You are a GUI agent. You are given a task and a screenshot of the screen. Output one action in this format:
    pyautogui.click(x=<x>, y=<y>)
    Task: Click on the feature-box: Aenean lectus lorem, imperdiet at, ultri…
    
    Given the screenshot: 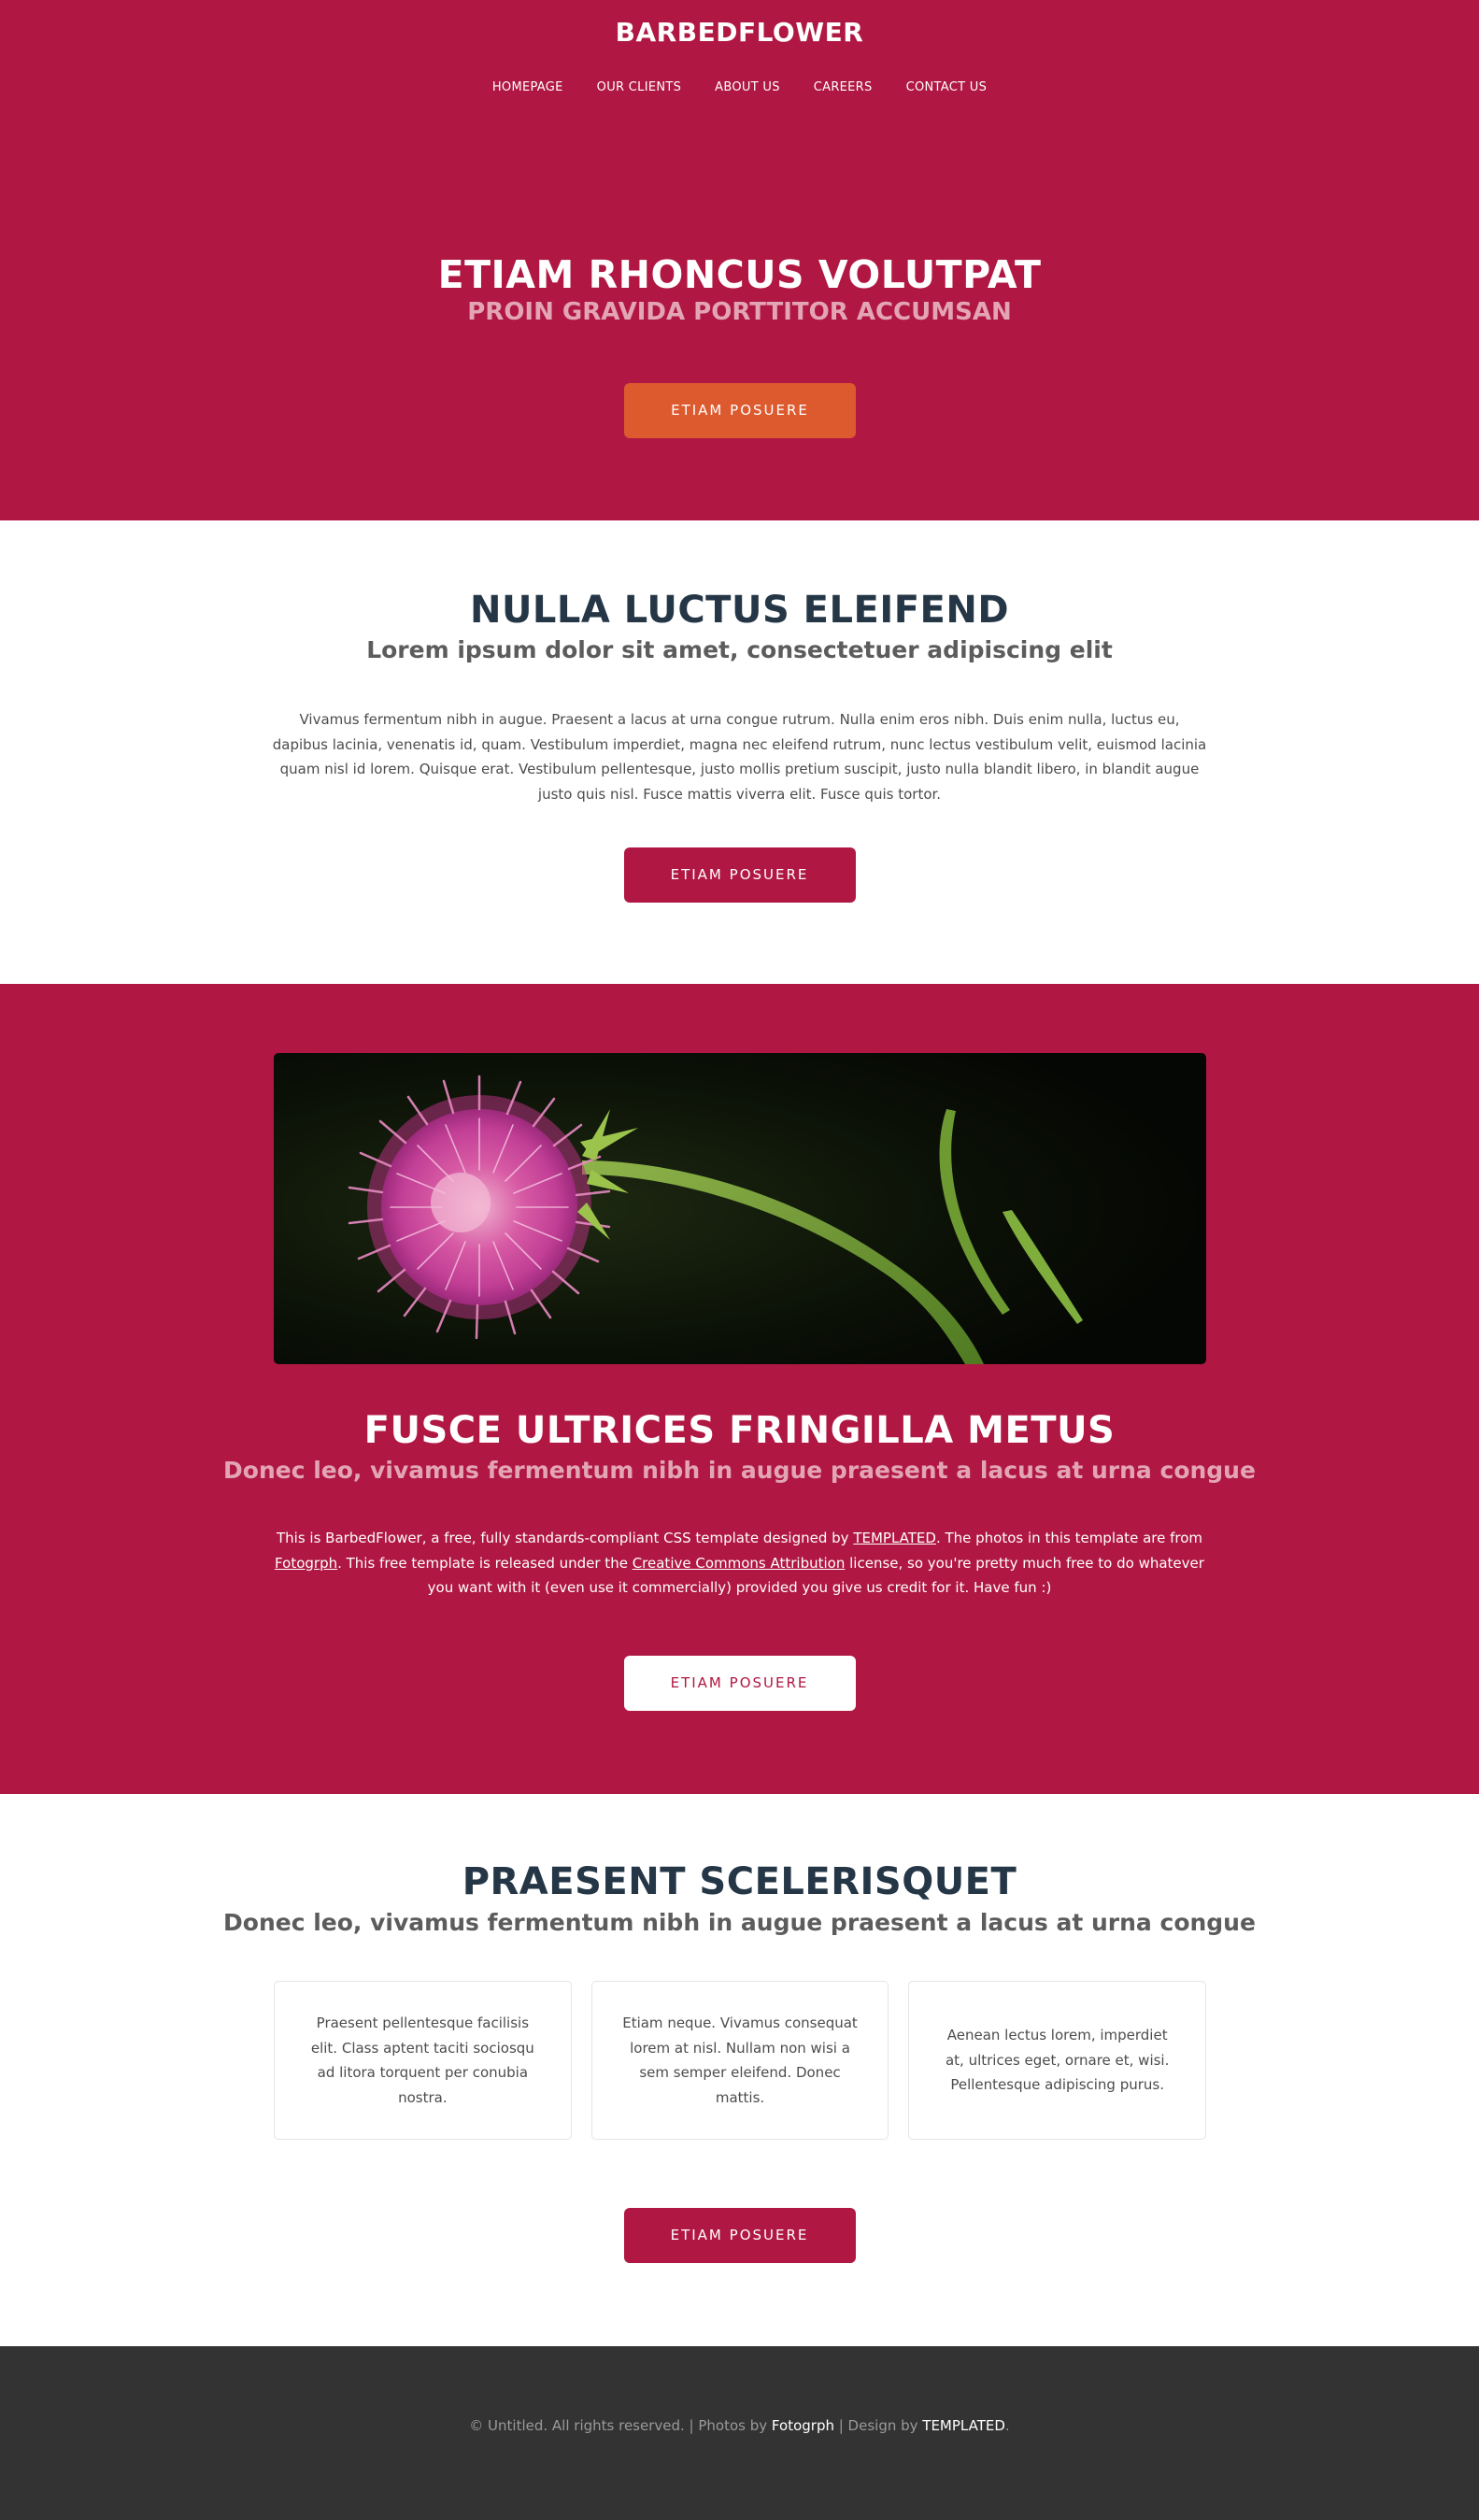 What is the action you would take?
    pyautogui.click(x=1058, y=2060)
    